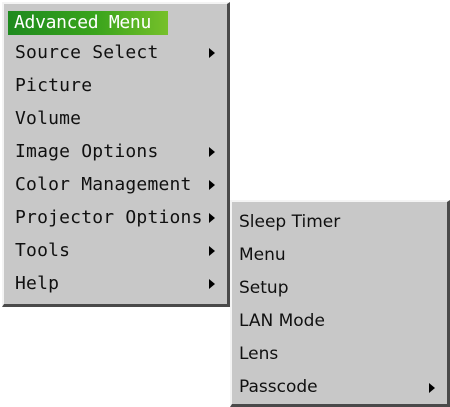 This screenshot has width=450, height=407. I want to click on submenu-item-menu: Menu, so click(339, 255).